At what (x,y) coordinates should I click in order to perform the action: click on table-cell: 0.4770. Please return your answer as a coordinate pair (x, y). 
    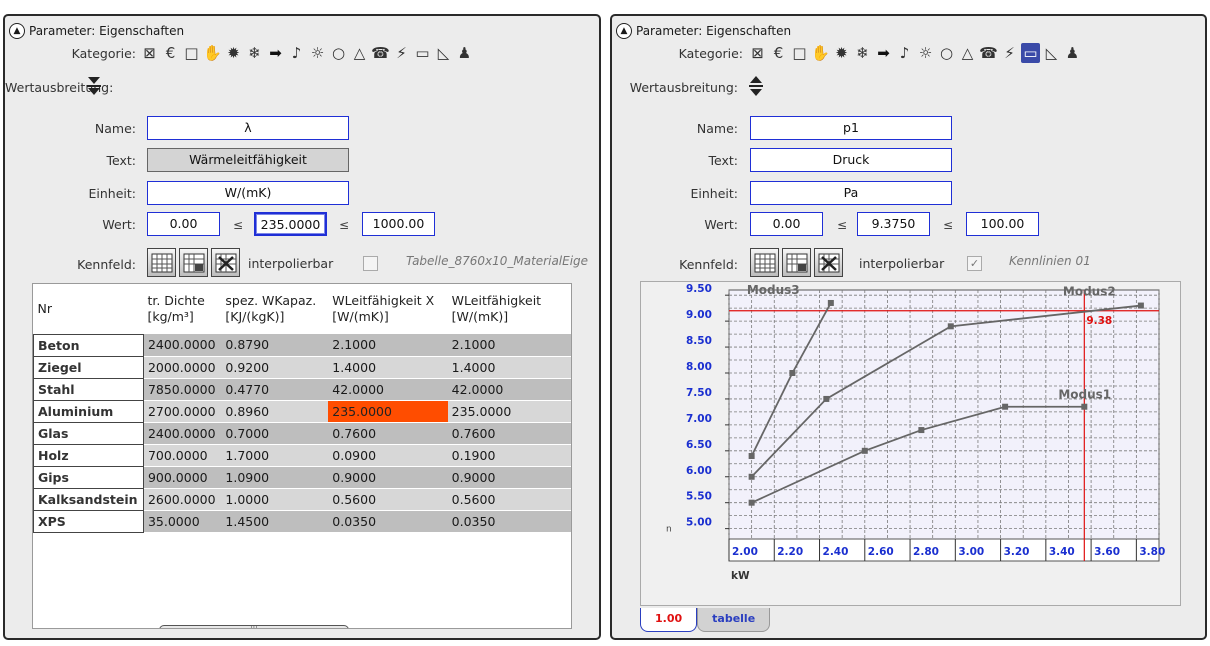
    Looking at the image, I should click on (275, 389).